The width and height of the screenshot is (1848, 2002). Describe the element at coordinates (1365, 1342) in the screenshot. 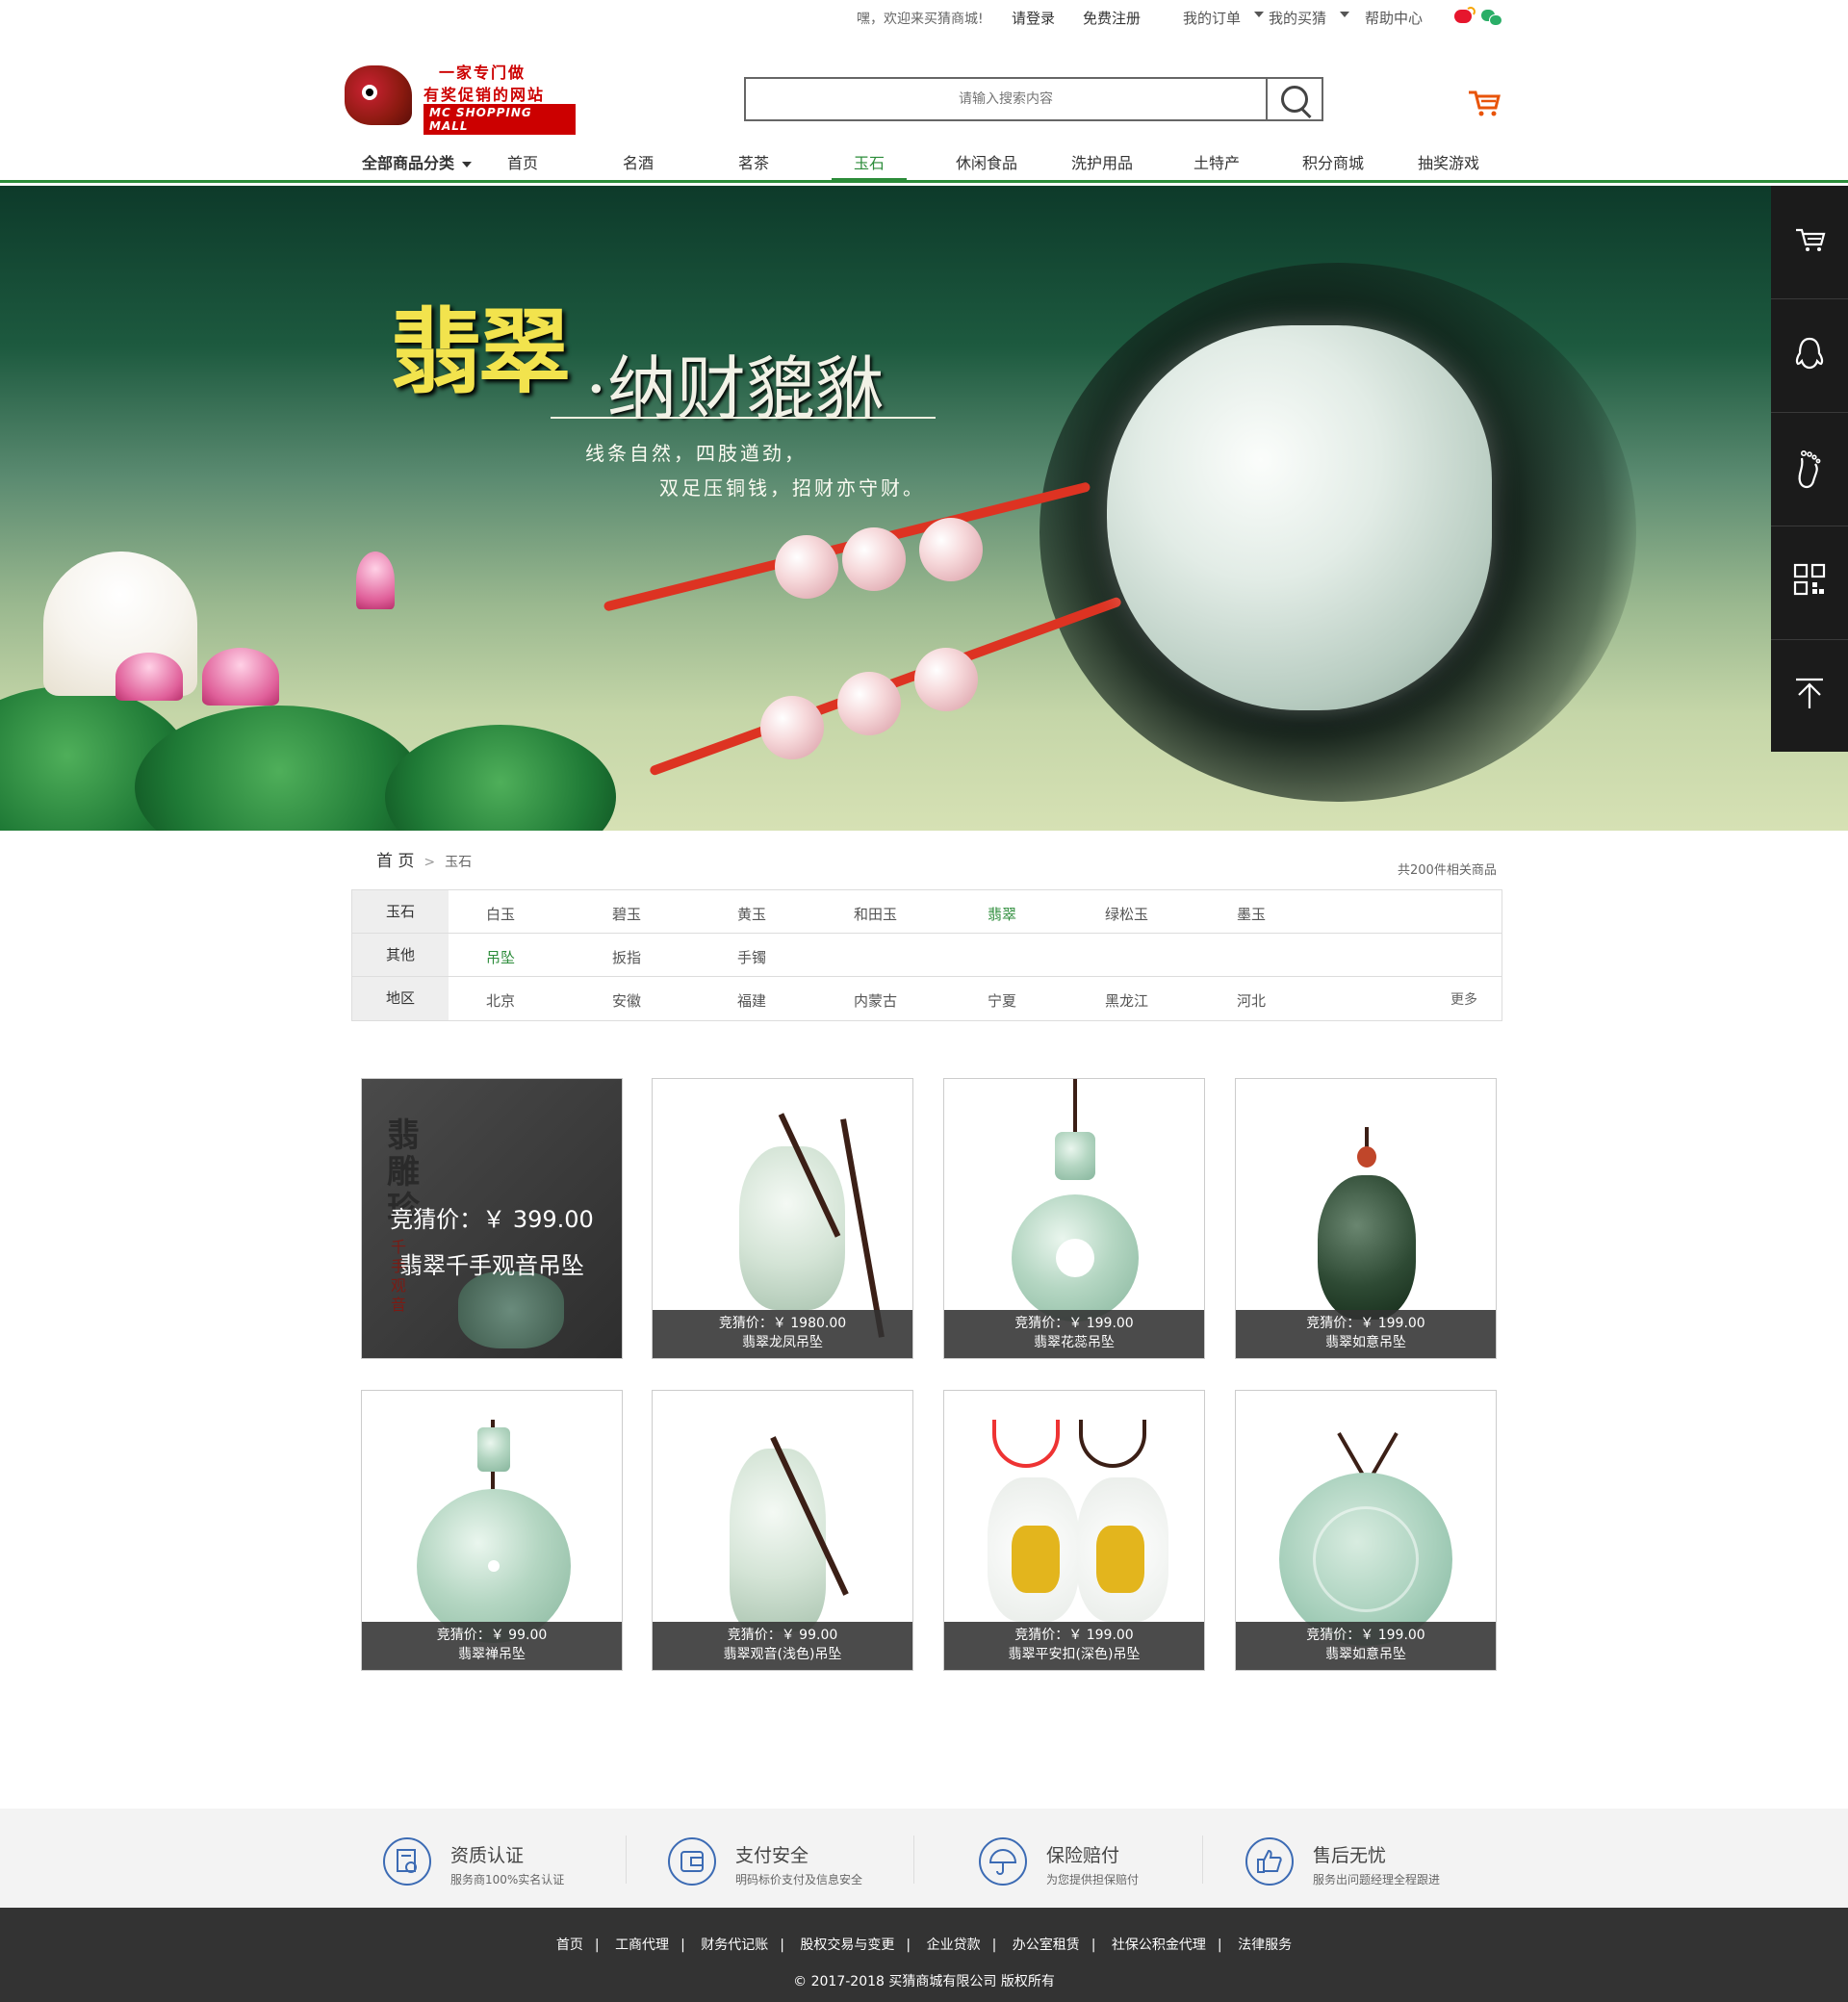

I see `product-name: 翡翠如意吊坠` at that location.